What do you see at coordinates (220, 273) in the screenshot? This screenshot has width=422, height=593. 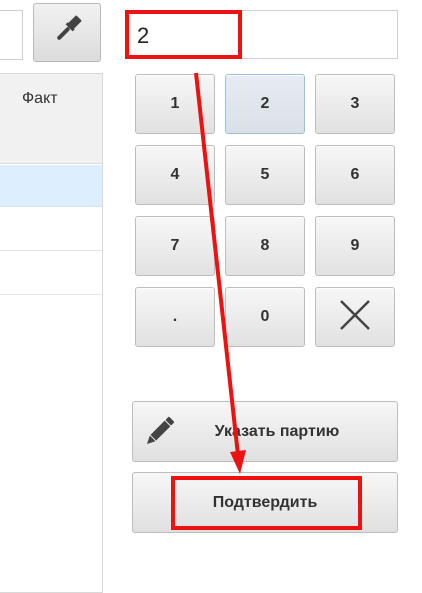 I see `annotation-arrow` at bounding box center [220, 273].